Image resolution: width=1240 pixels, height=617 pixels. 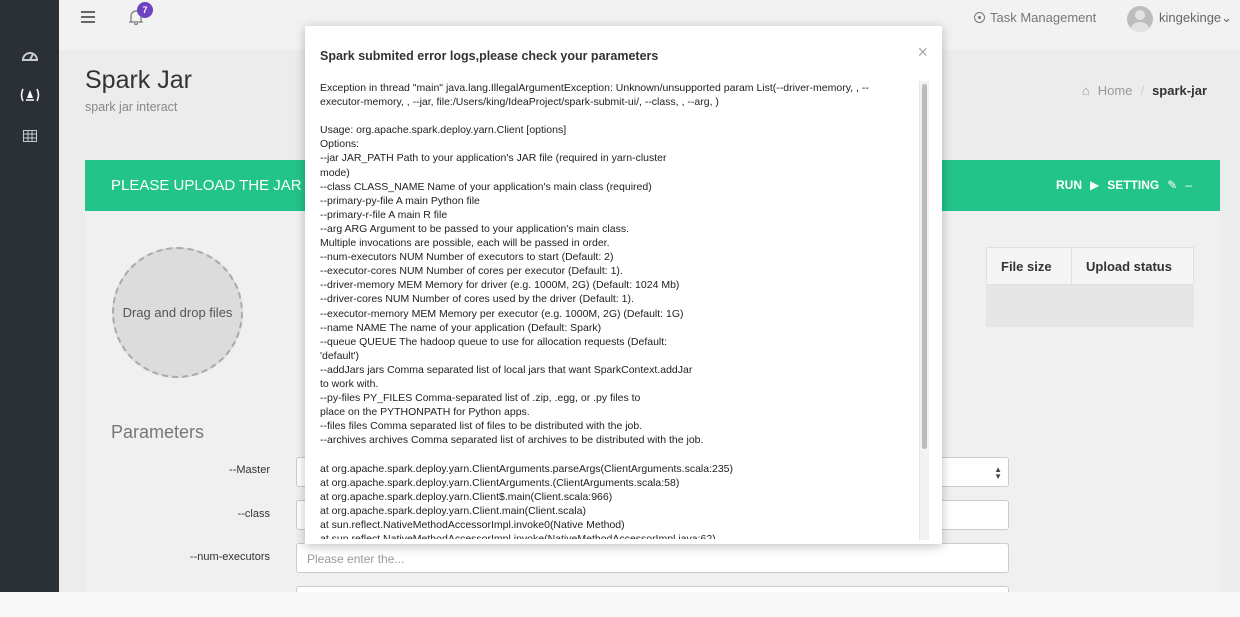 What do you see at coordinates (922, 52) in the screenshot?
I see `close-icon: ×` at bounding box center [922, 52].